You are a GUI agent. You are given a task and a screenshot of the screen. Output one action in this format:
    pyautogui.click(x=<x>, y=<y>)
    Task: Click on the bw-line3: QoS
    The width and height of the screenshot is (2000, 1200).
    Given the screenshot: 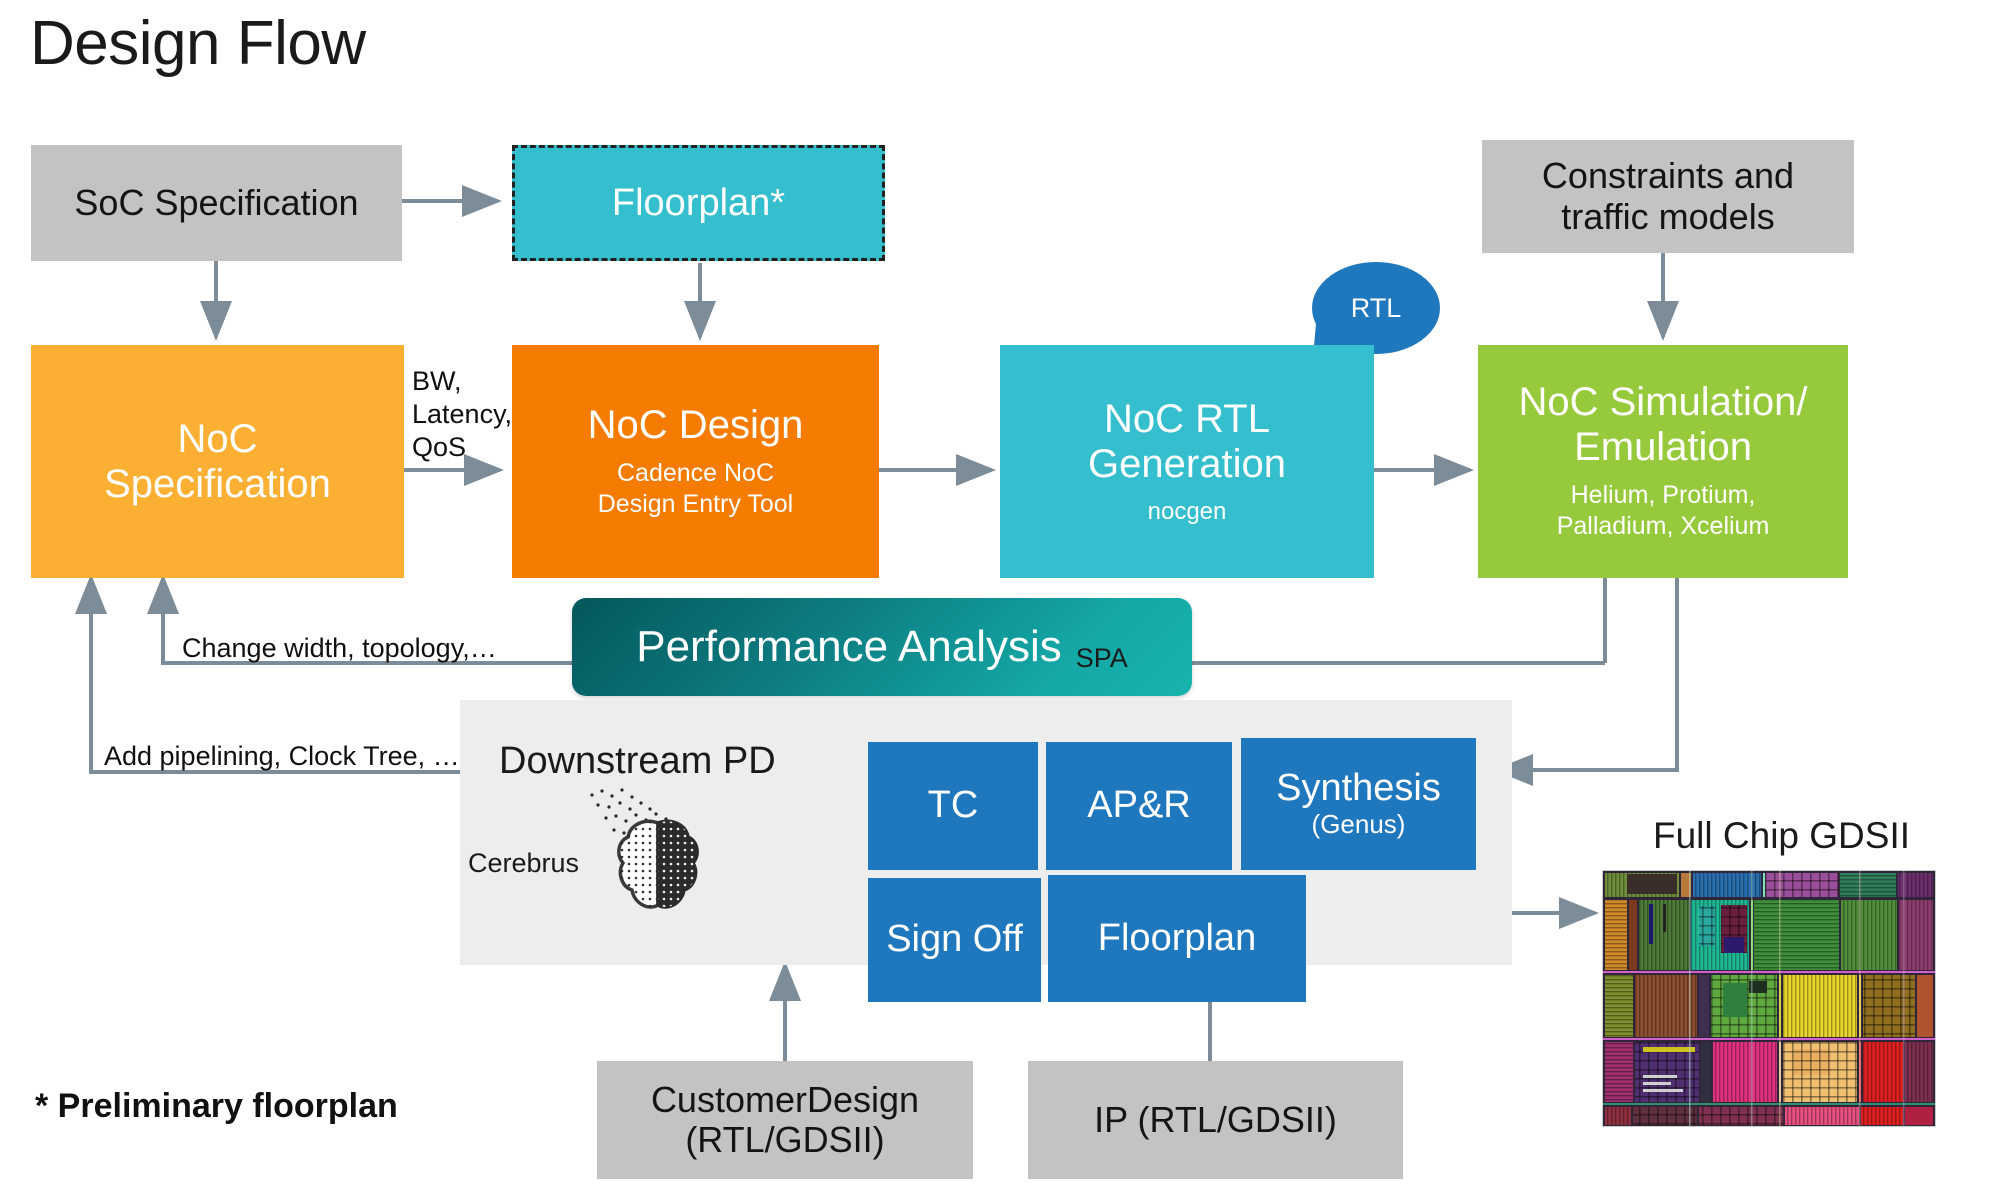 What is the action you would take?
    pyautogui.click(x=439, y=446)
    